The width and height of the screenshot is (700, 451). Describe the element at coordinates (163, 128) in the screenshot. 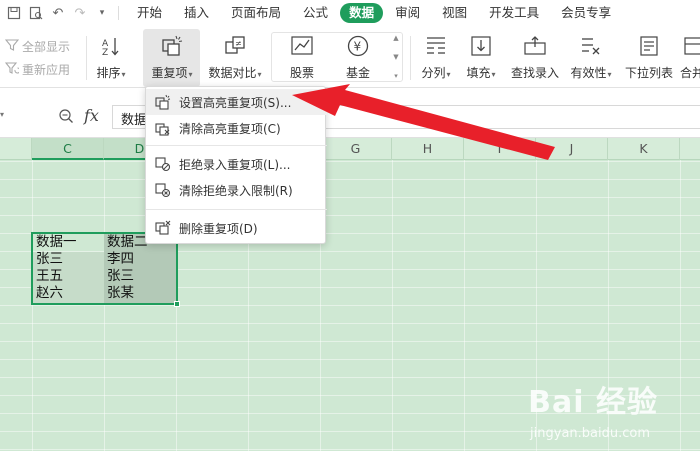

I see `clear-highlight-icon` at that location.